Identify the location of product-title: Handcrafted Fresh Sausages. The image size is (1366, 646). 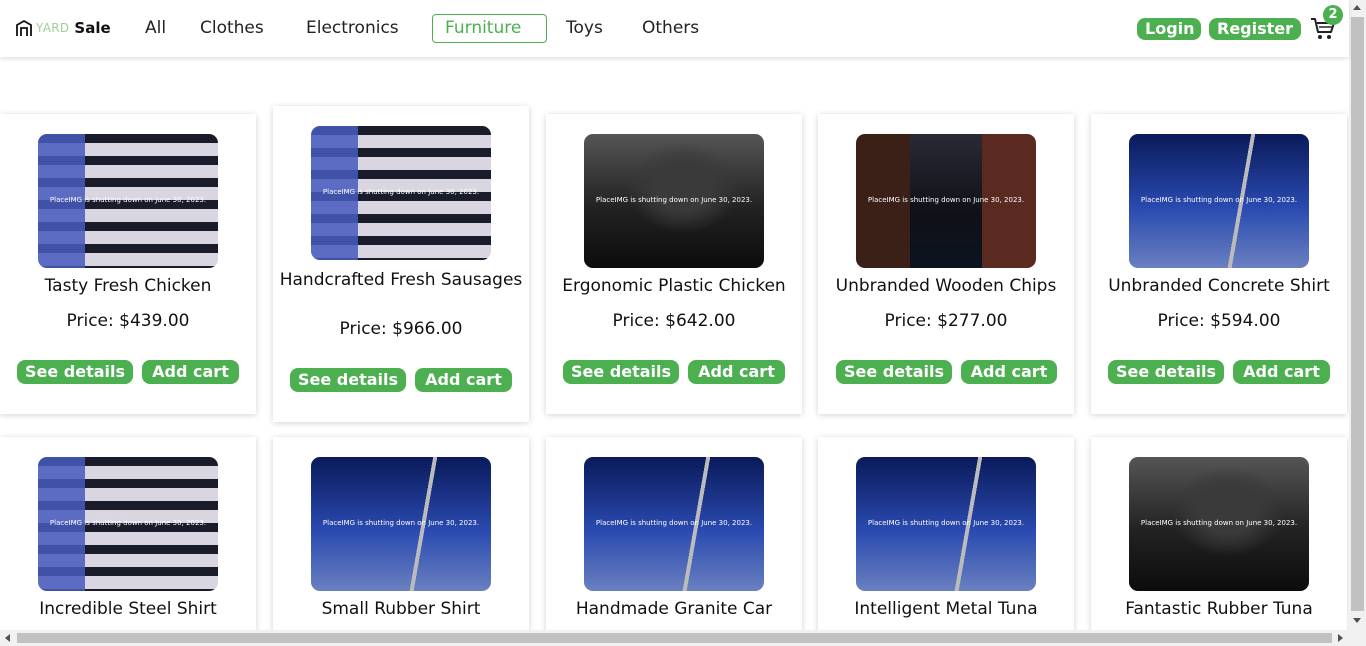
(401, 280).